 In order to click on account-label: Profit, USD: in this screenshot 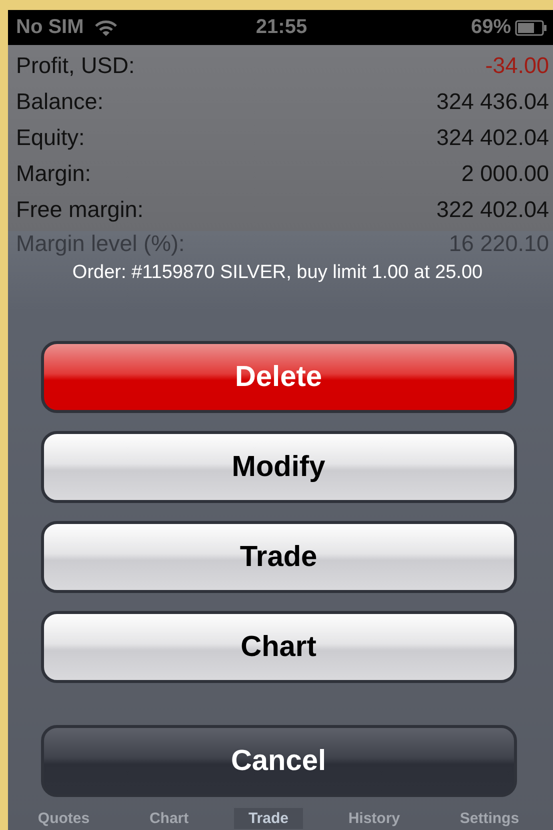, I will do `click(75, 66)`.